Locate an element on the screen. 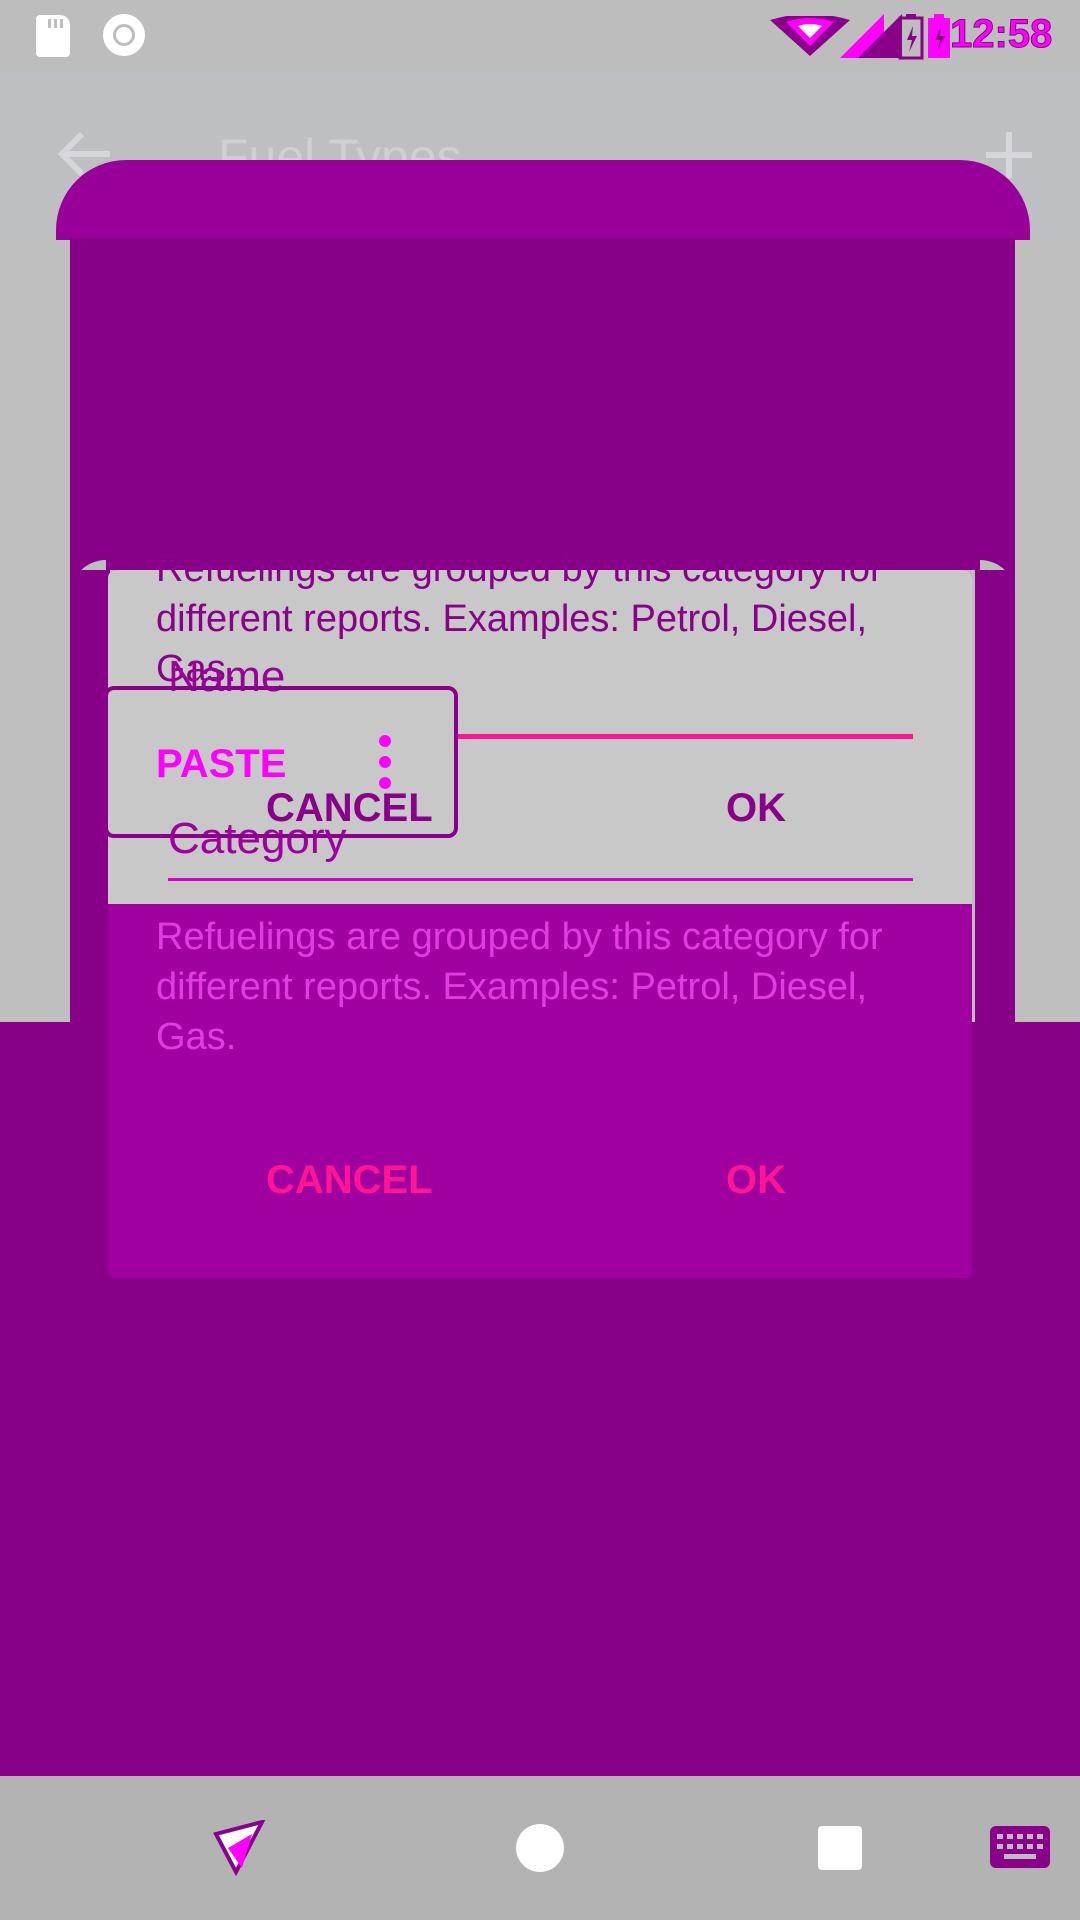  more-vert-icon is located at coordinates (385, 762).